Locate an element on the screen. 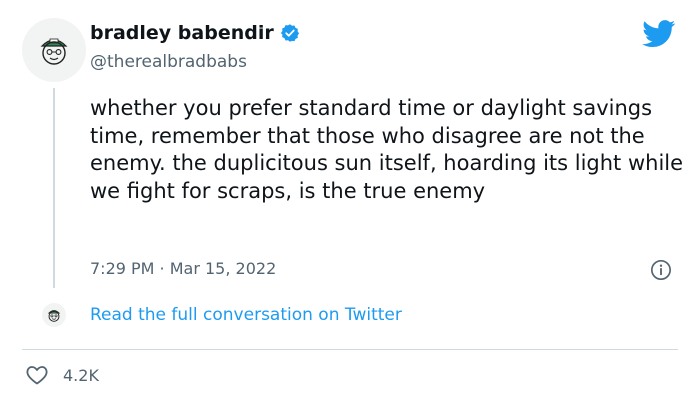  verified-badge-icon is located at coordinates (289, 33).